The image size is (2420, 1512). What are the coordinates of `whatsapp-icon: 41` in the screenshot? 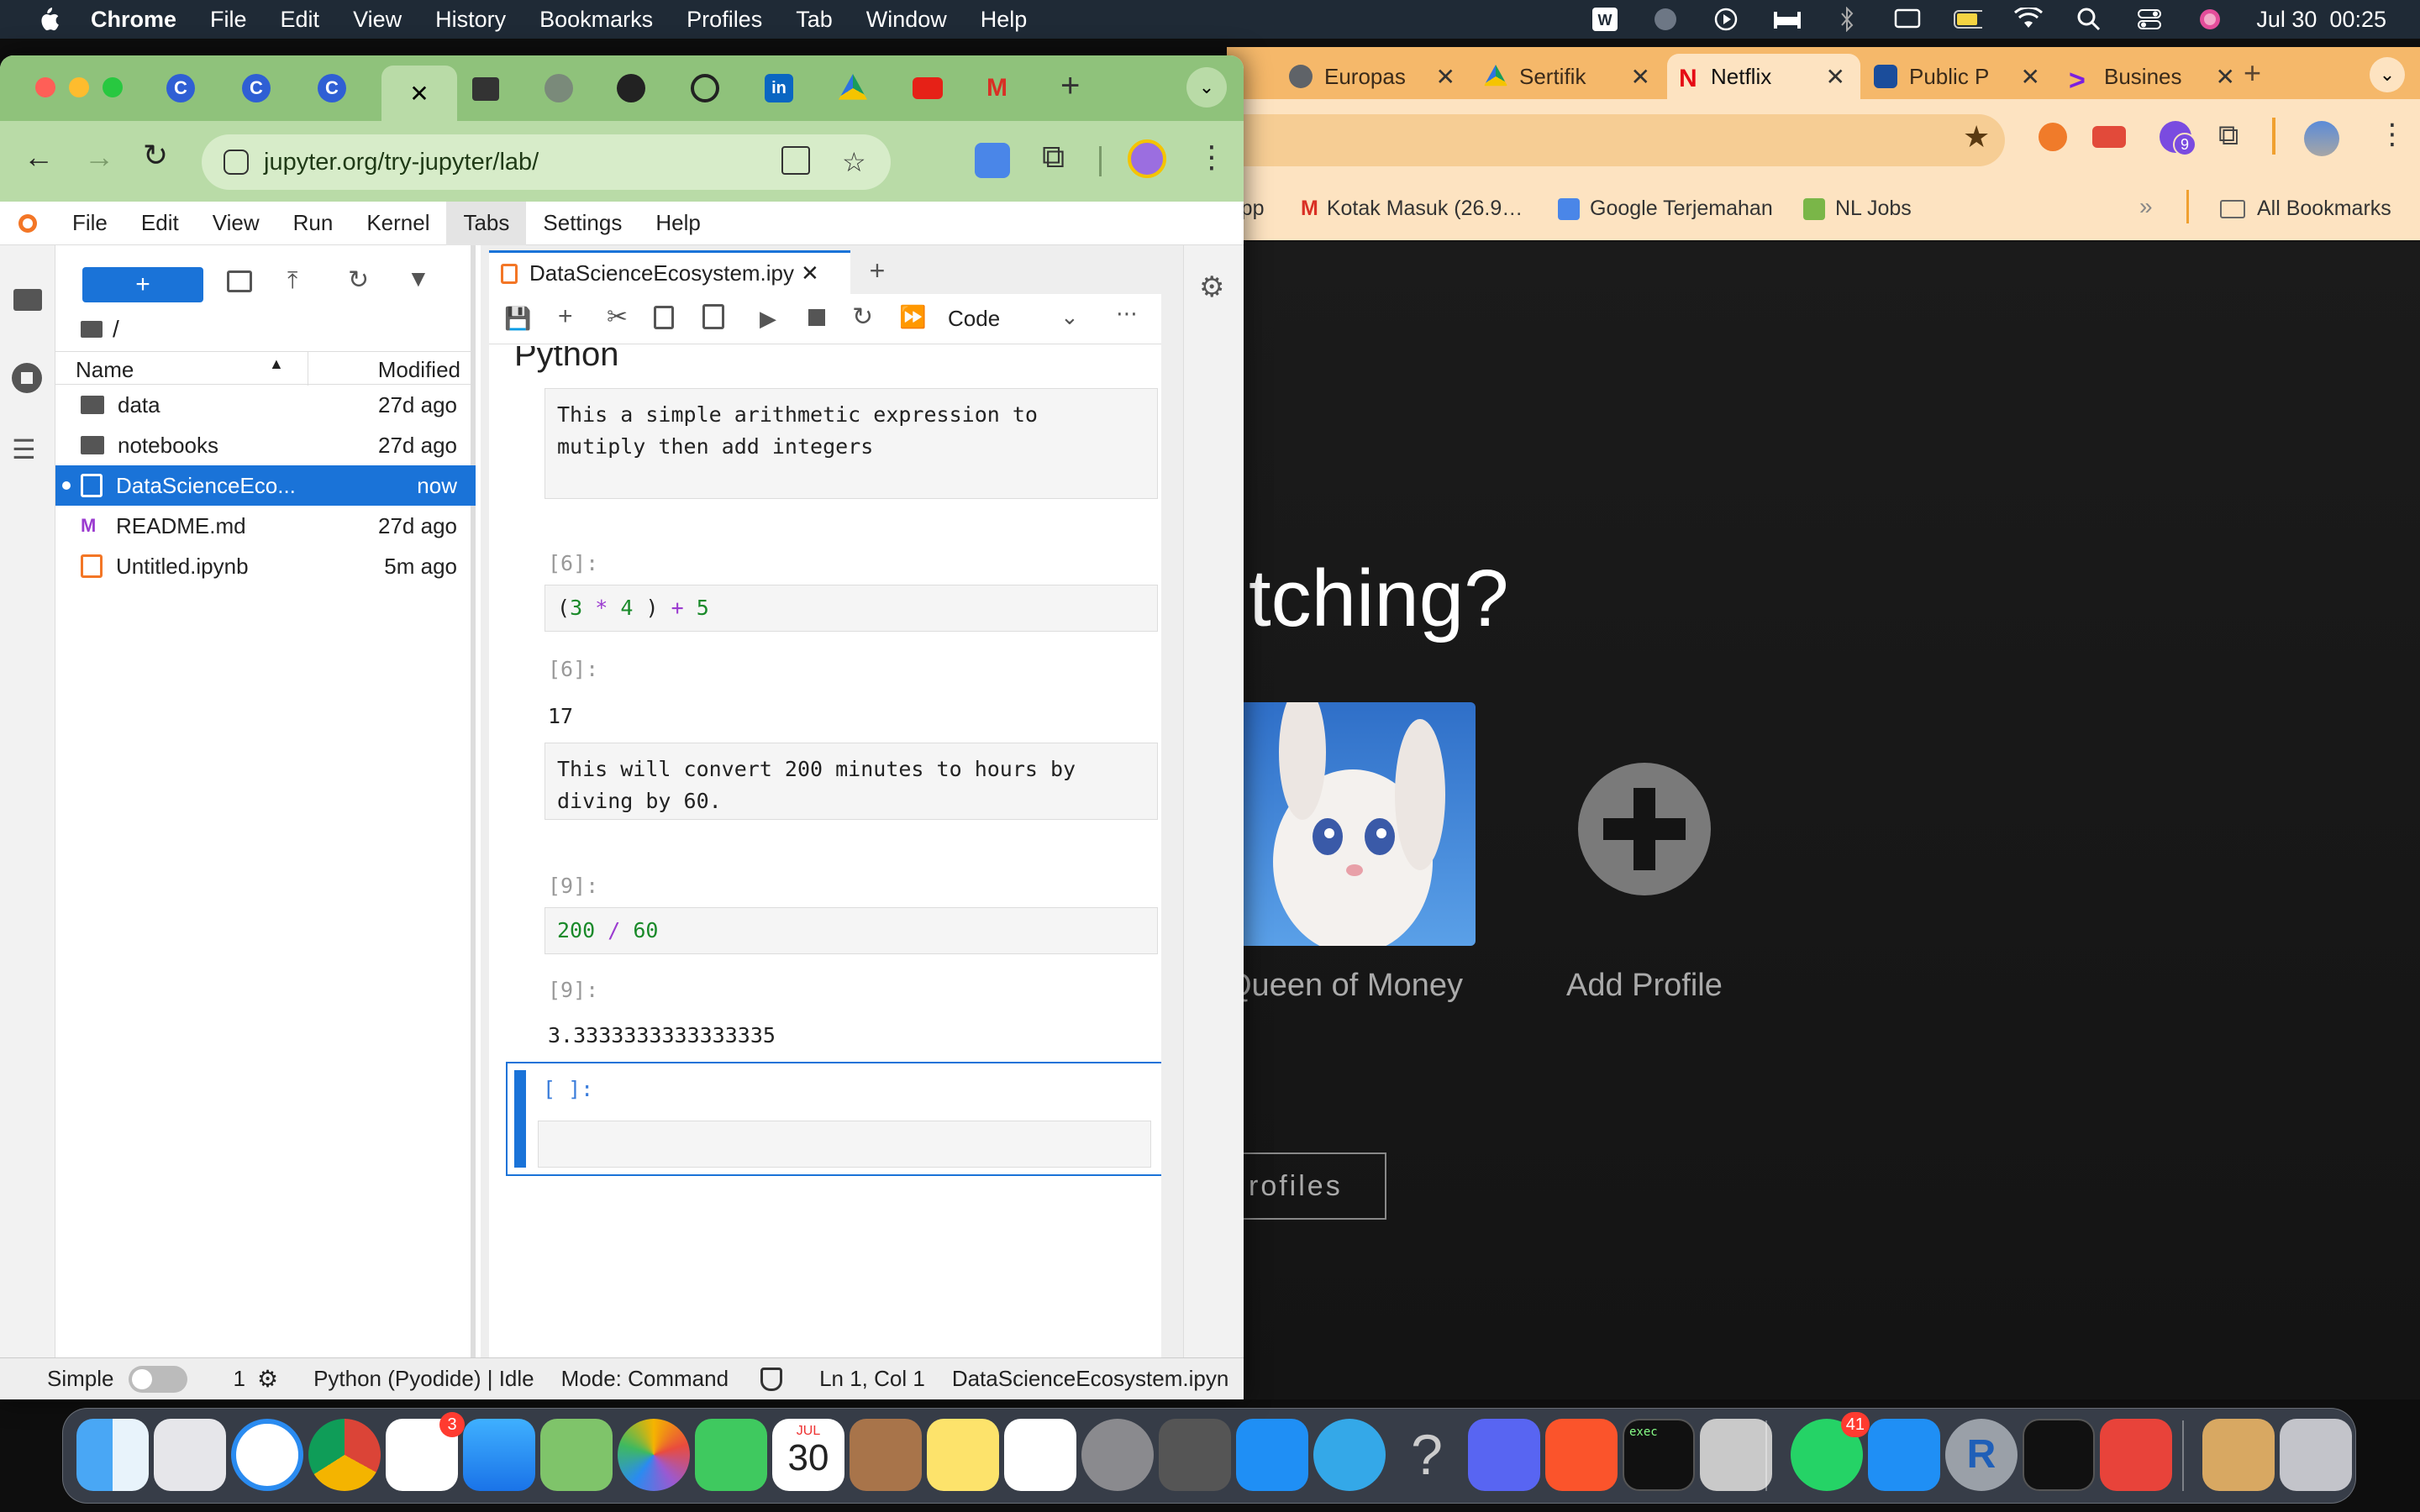 It's located at (1830, 1451).